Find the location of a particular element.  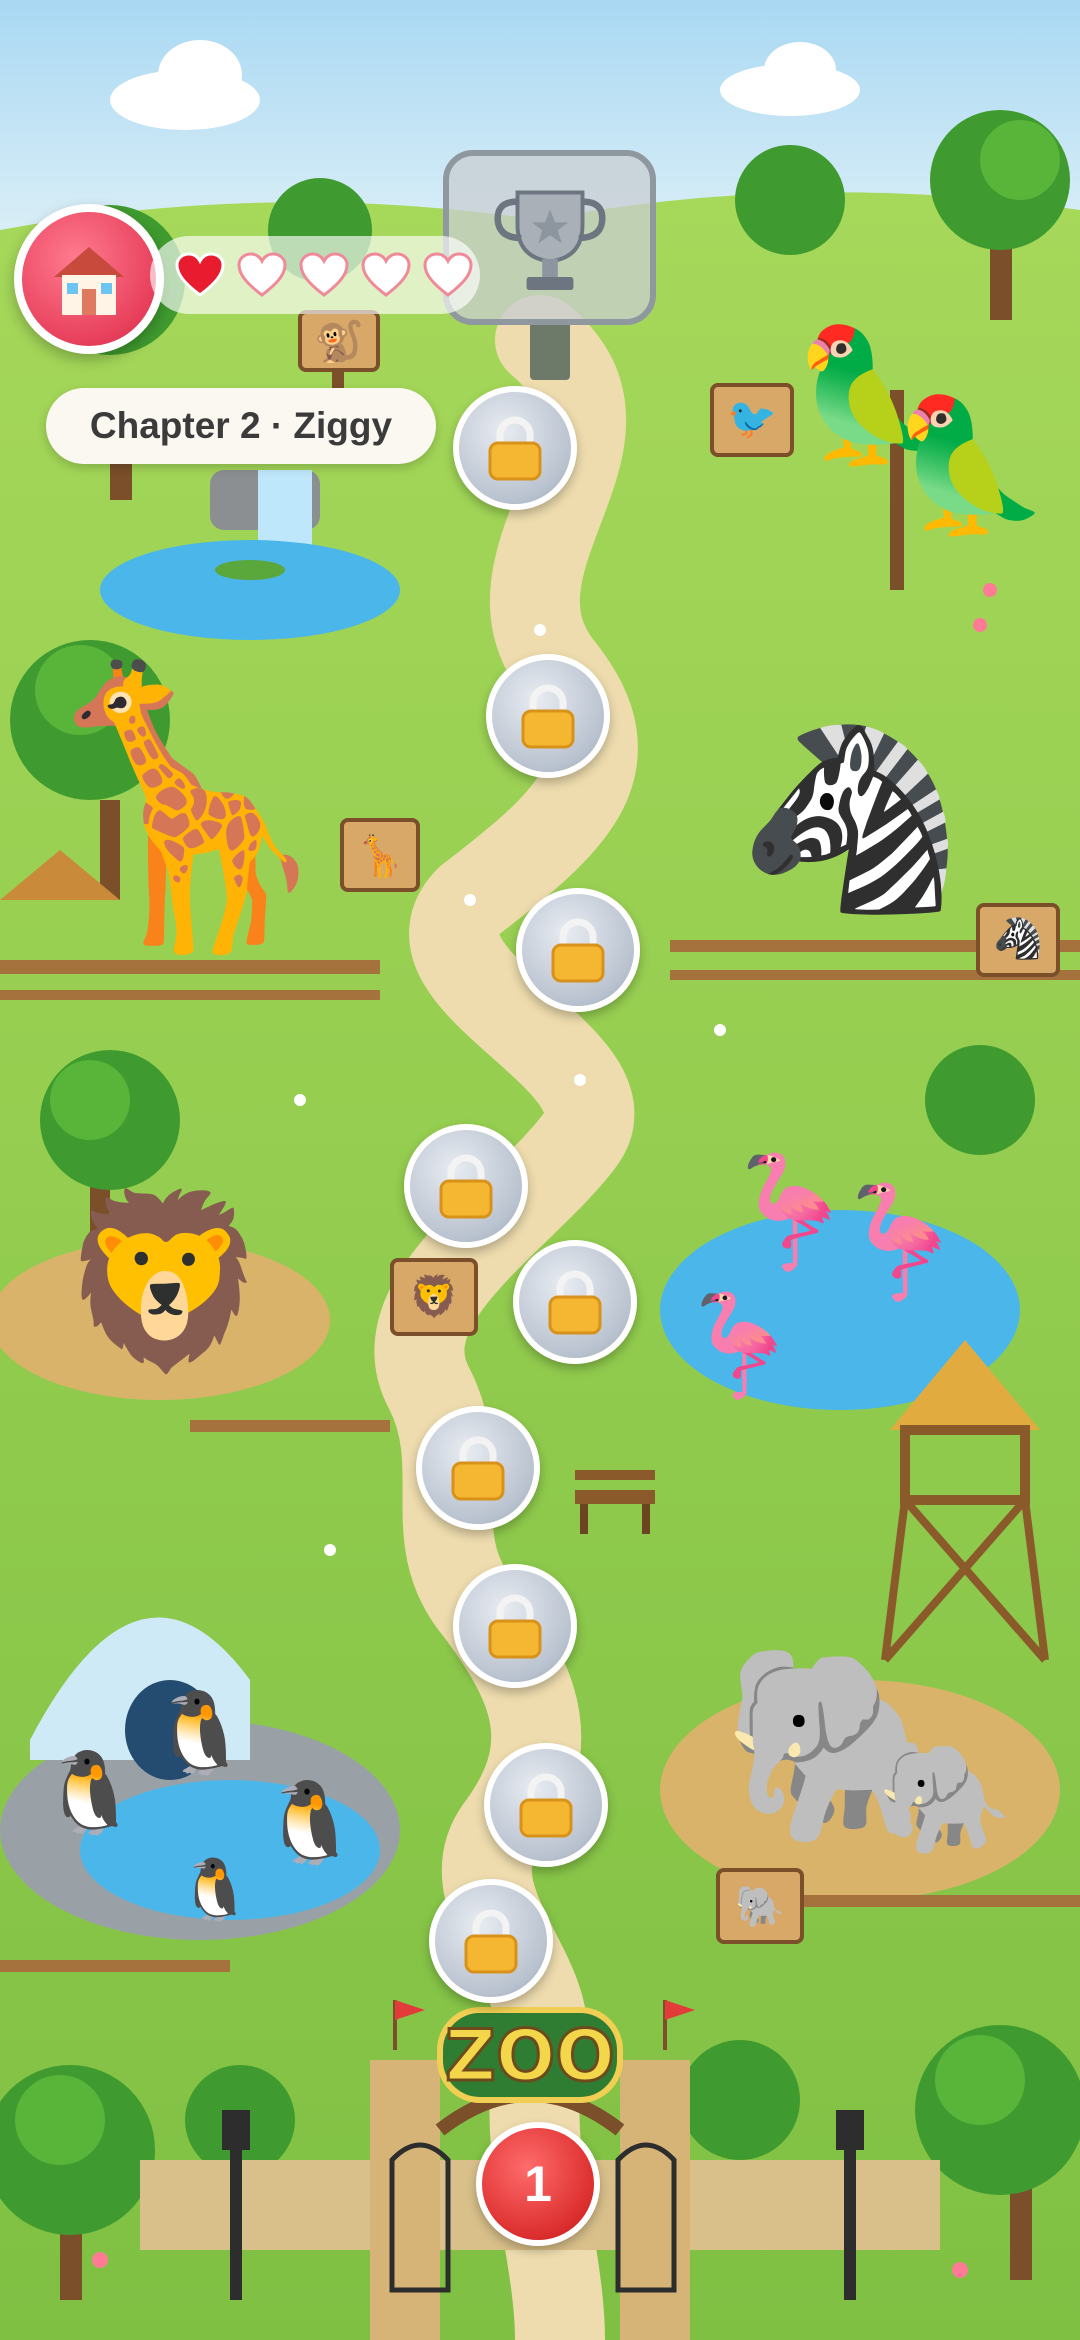

trophy-icon is located at coordinates (549, 240).